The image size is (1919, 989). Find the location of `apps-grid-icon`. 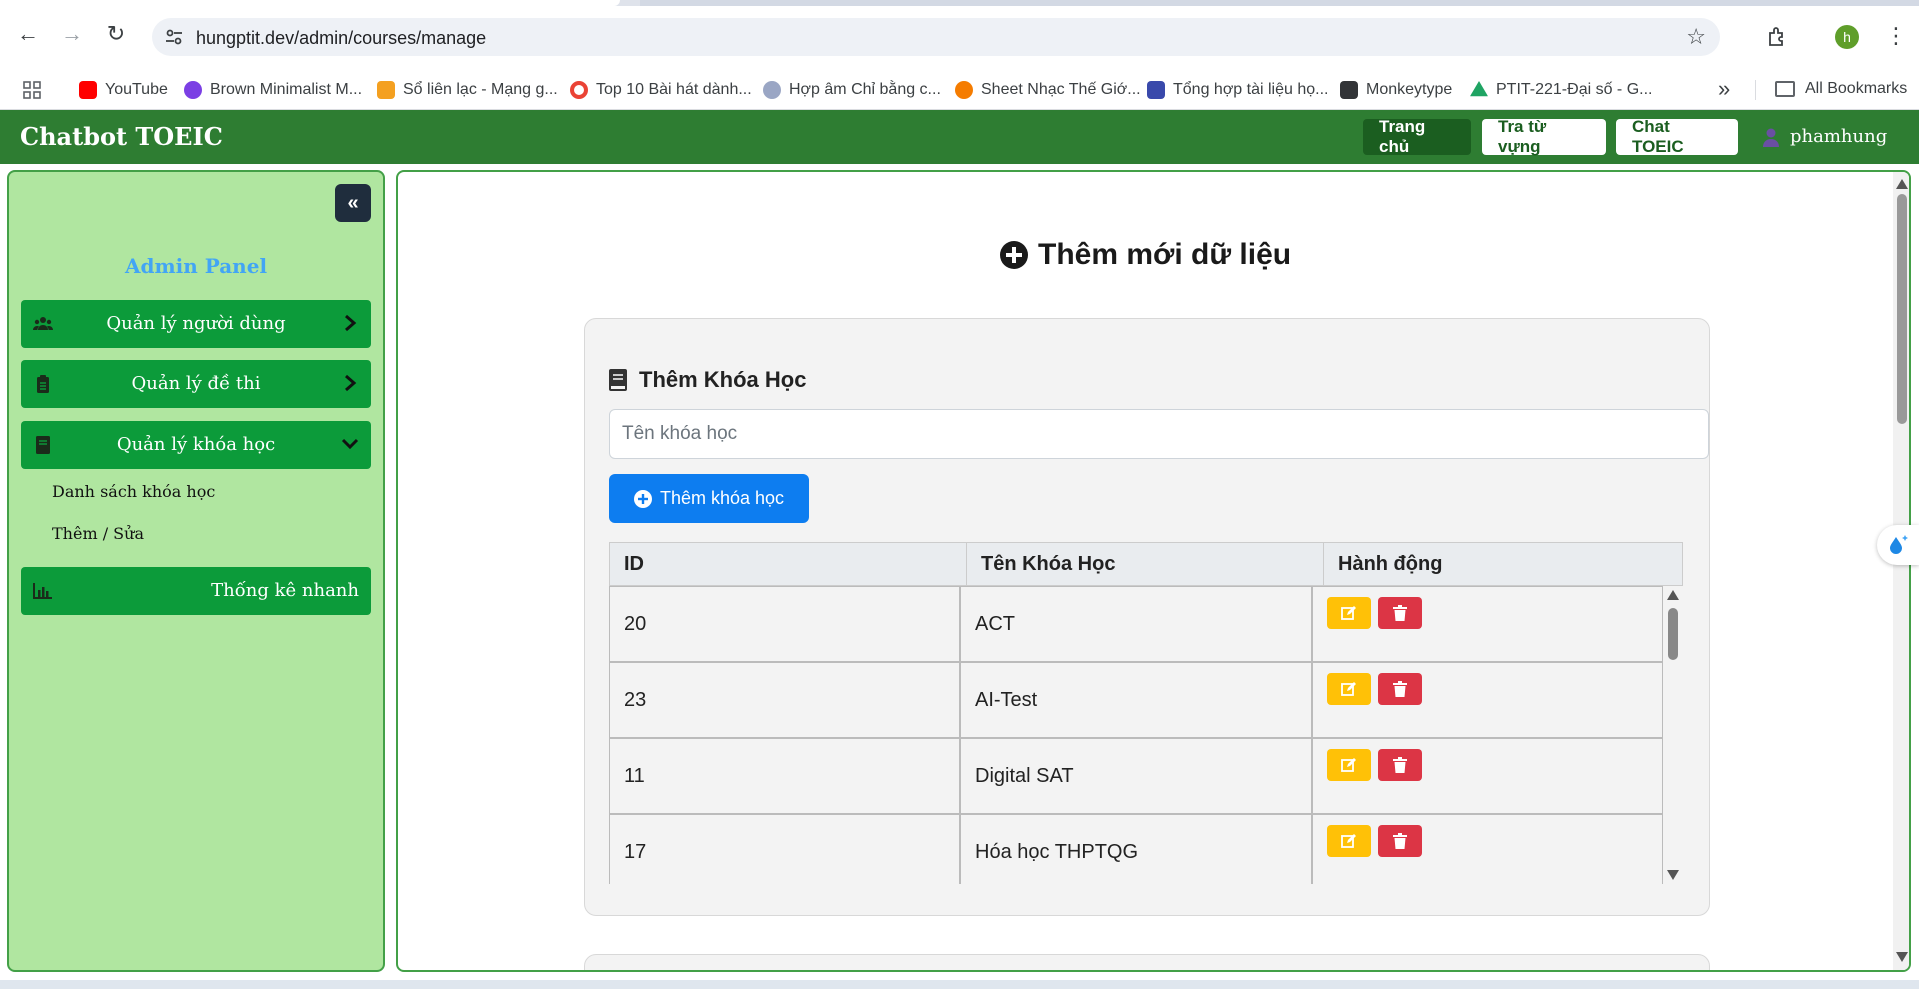

apps-grid-icon is located at coordinates (32, 90).